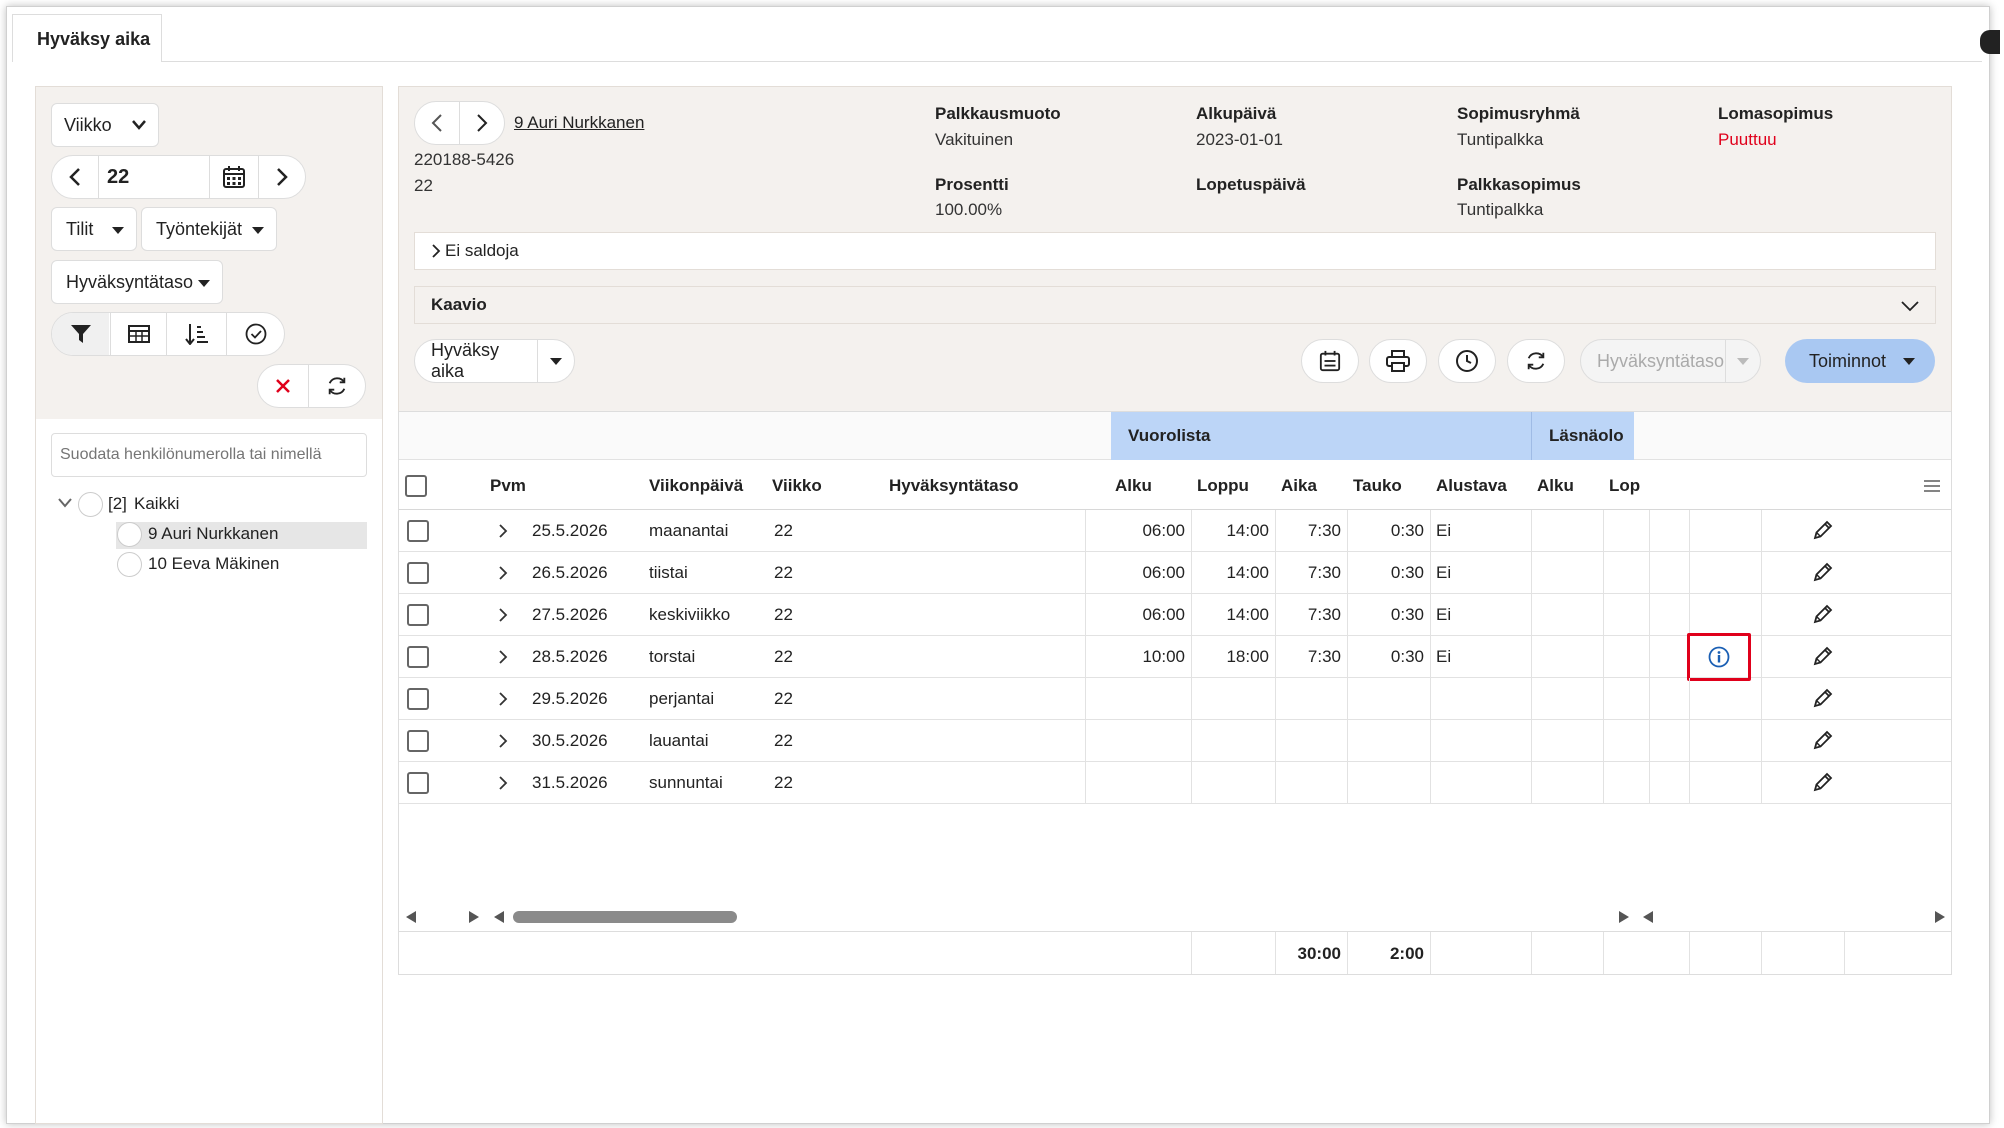 This screenshot has height=1128, width=2004. I want to click on approve-view-button, so click(255, 334).